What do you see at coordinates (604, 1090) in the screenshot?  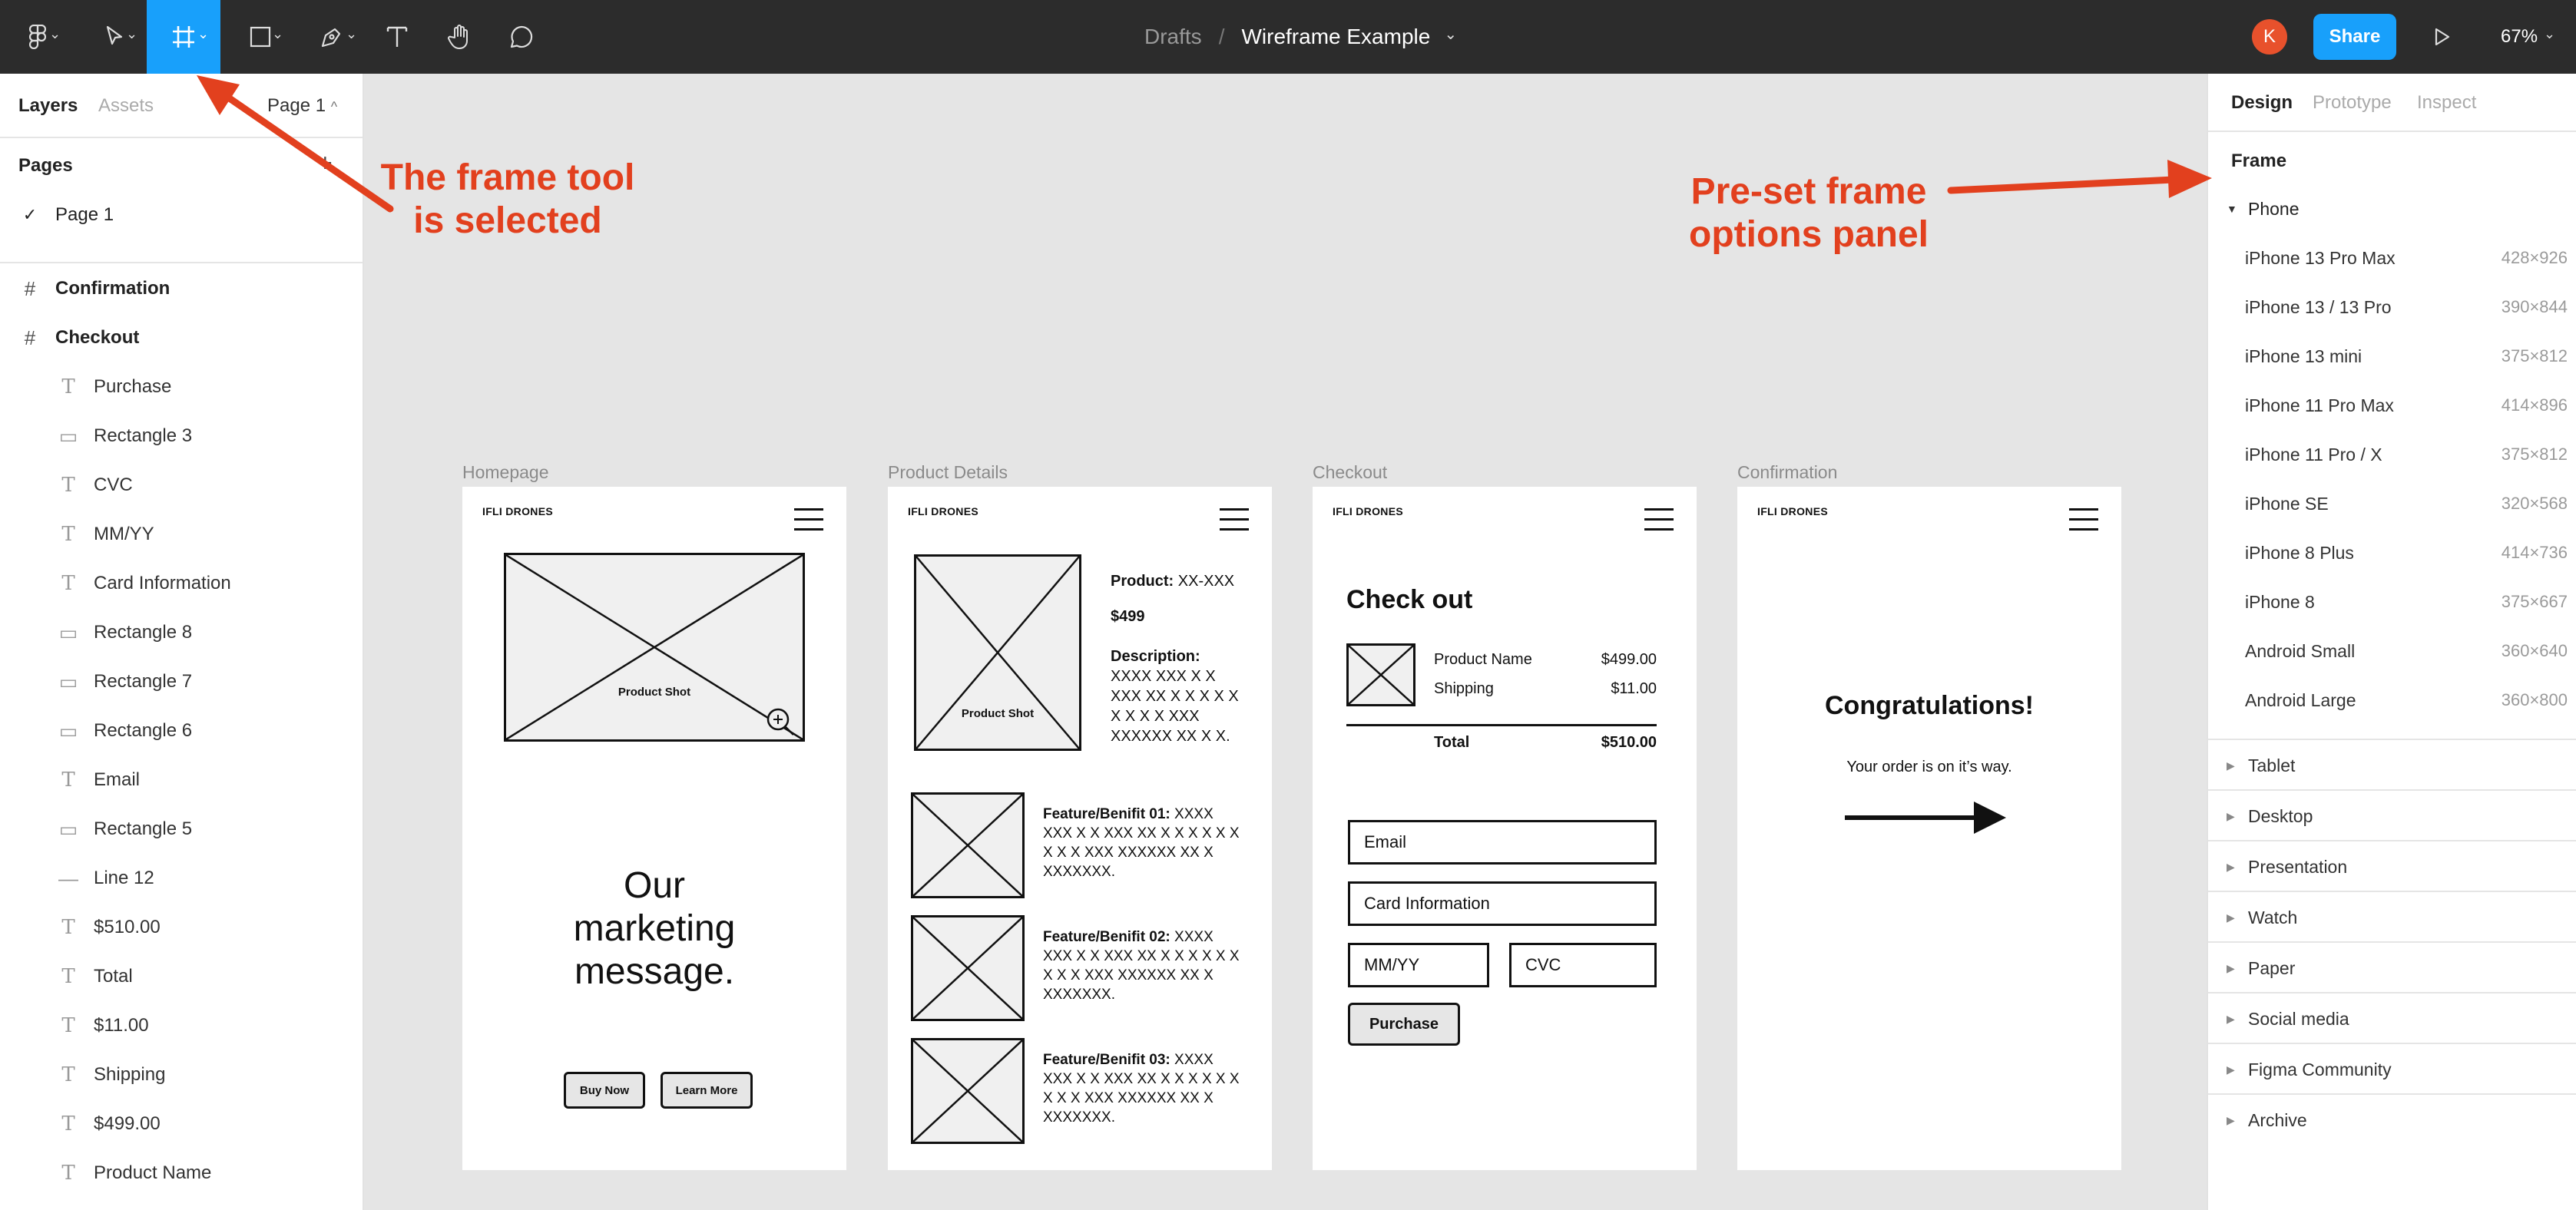 I see `buy-now-button: Buy Now` at bounding box center [604, 1090].